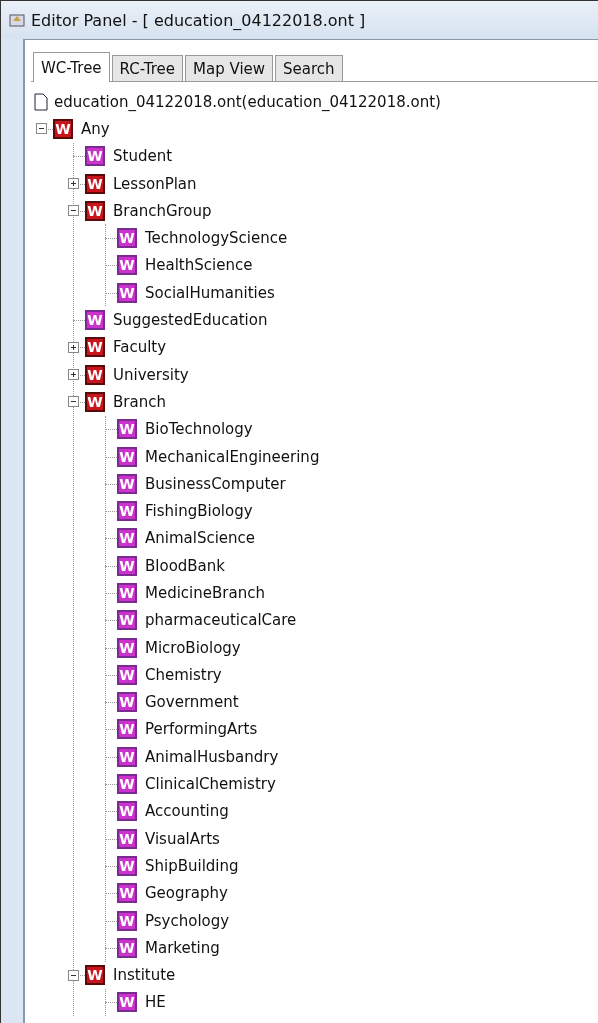 The height and width of the screenshot is (1023, 598). I want to click on tree-item: AnimalHusbandry, so click(212, 756).